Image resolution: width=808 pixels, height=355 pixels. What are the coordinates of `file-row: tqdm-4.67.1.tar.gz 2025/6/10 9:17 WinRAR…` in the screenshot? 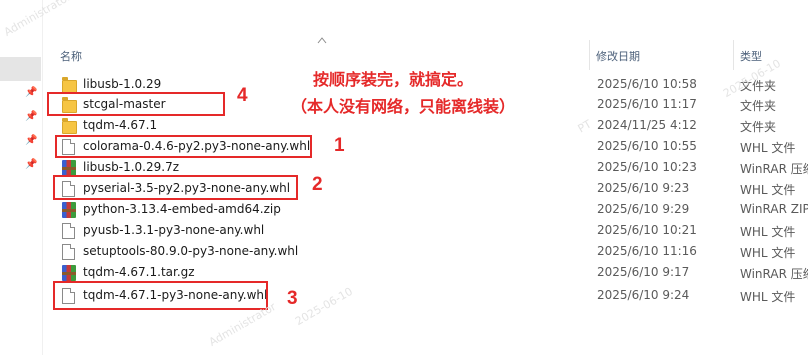 It's located at (432, 272).